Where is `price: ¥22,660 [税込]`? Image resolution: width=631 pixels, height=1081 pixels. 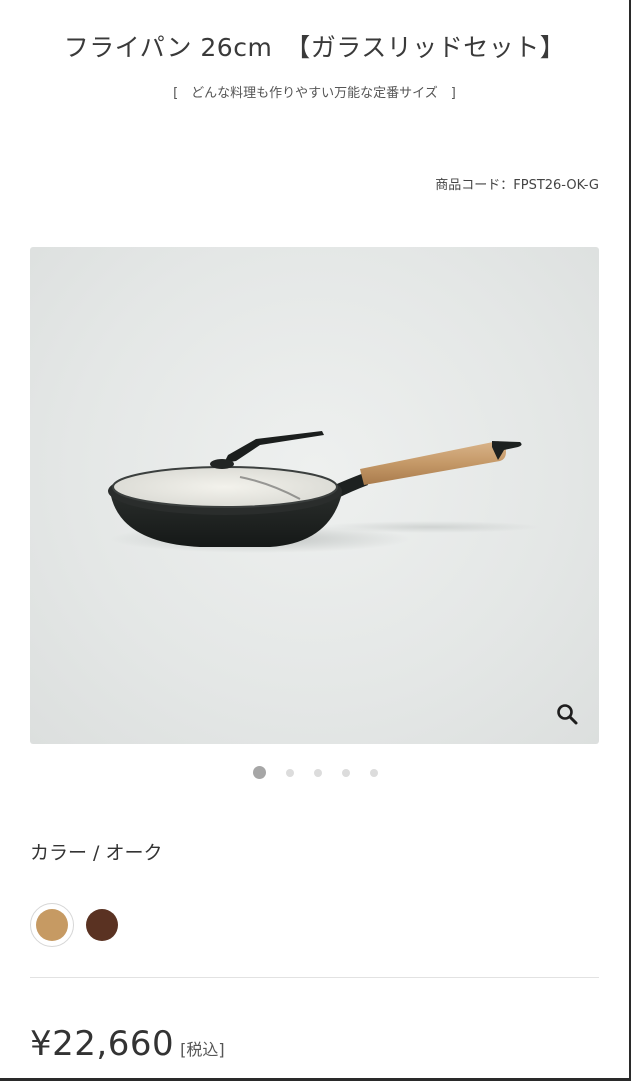
price: ¥22,660 [税込] is located at coordinates (127, 1044).